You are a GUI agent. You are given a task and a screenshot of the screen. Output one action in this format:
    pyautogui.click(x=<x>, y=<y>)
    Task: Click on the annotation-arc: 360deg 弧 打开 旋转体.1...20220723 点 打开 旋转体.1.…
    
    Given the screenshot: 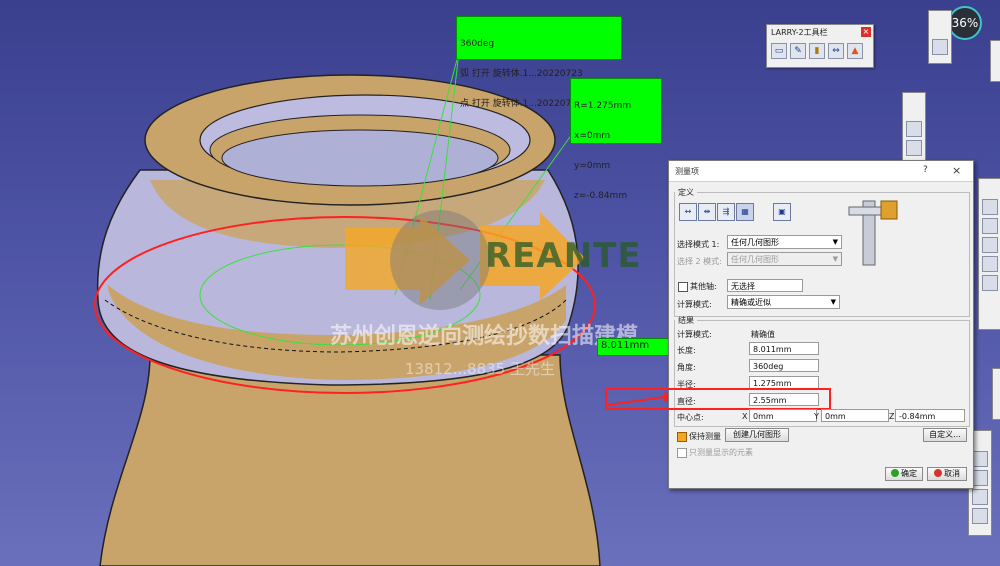 What is the action you would take?
    pyautogui.click(x=539, y=62)
    